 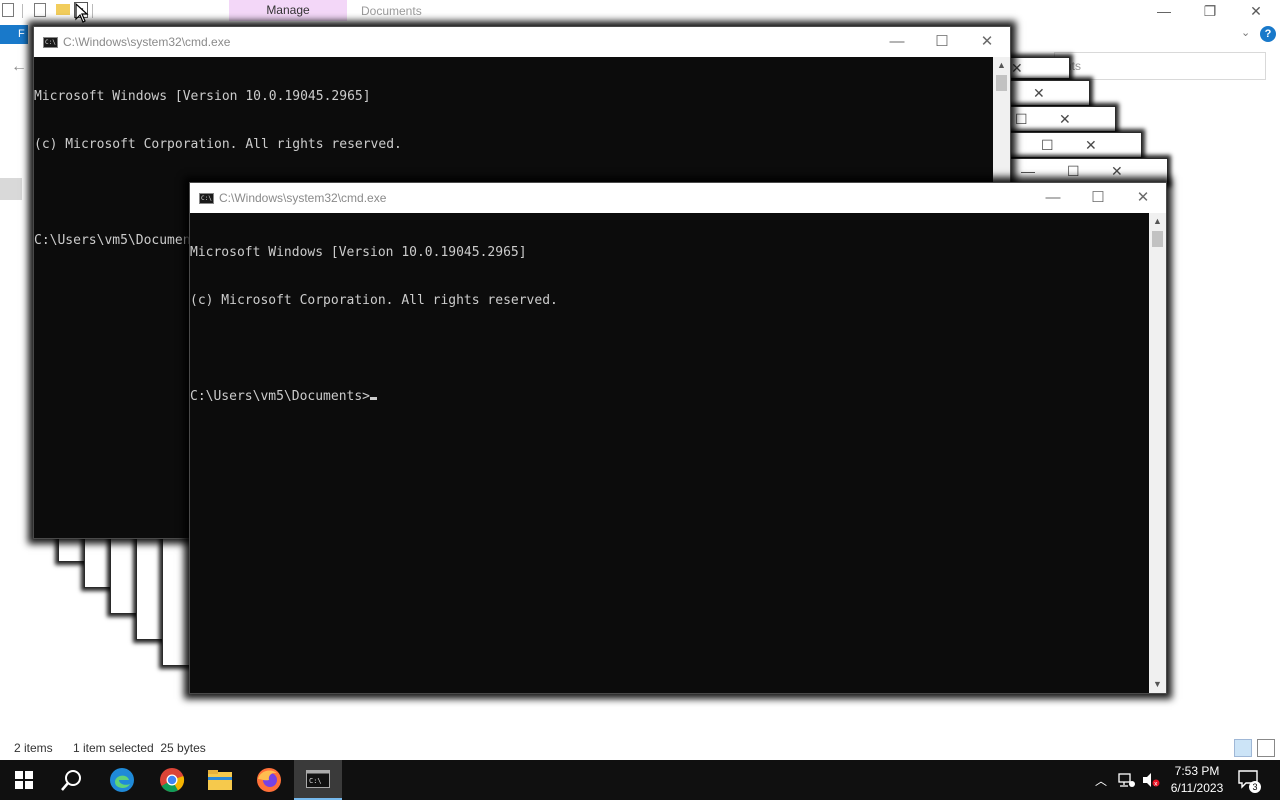 What do you see at coordinates (63, 9) in the screenshot?
I see `new-folder-icon` at bounding box center [63, 9].